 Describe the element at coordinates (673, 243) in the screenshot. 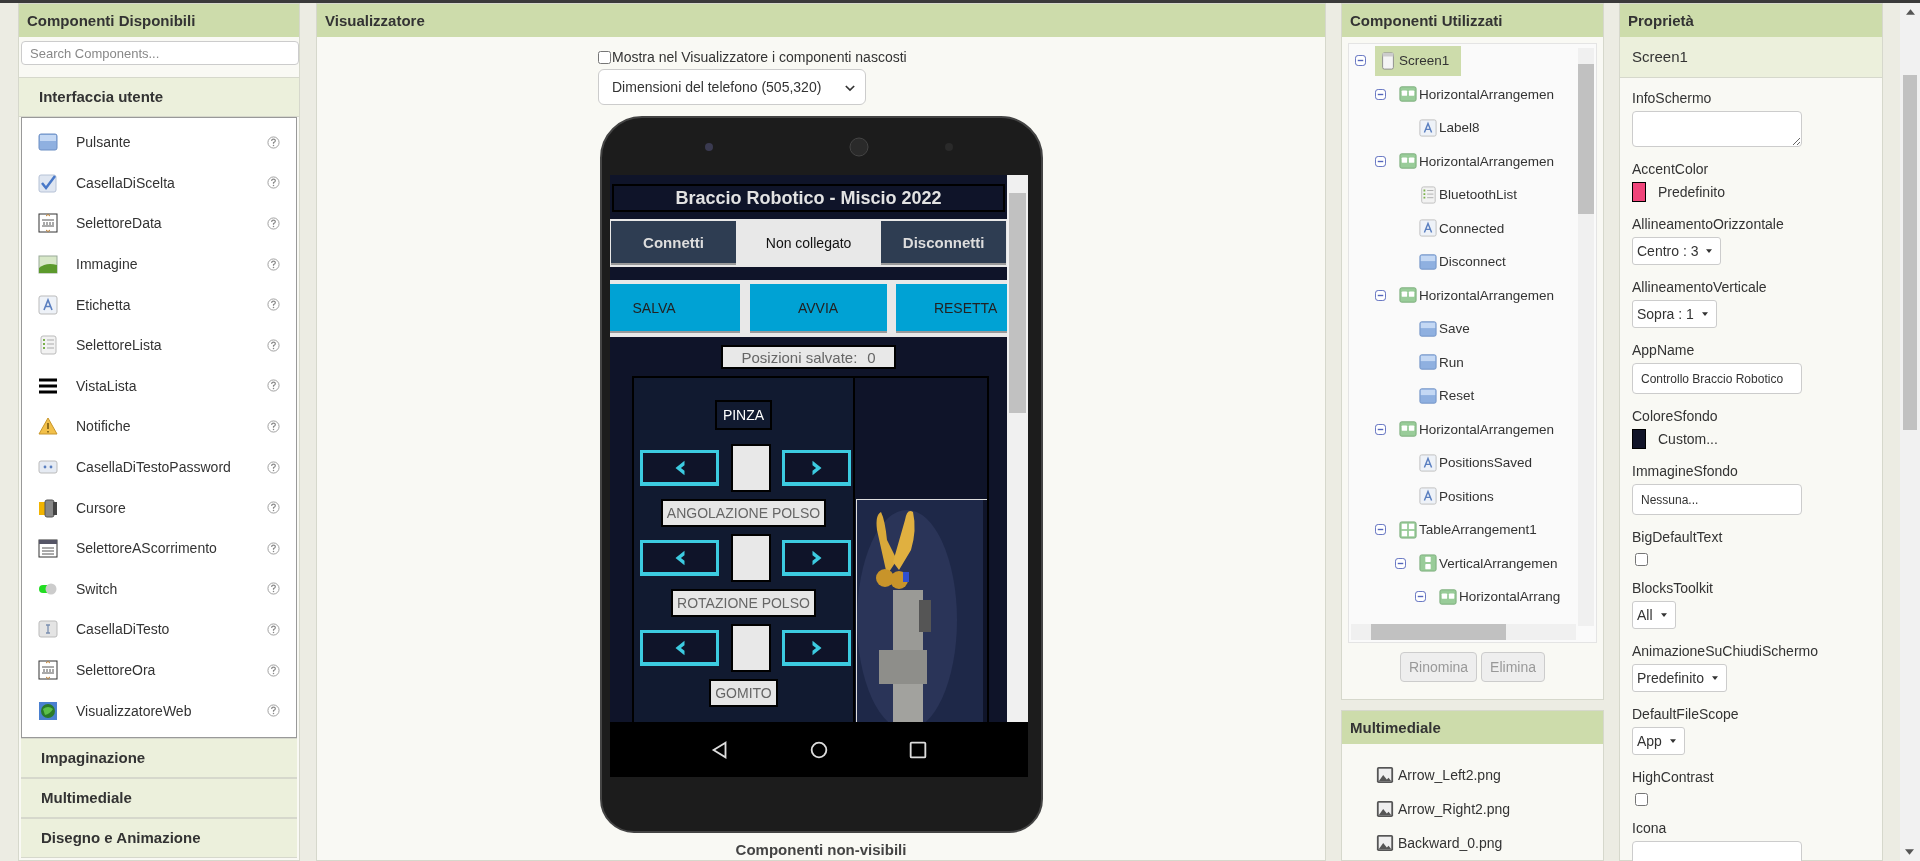

I see `connect-button: Connetti` at that location.